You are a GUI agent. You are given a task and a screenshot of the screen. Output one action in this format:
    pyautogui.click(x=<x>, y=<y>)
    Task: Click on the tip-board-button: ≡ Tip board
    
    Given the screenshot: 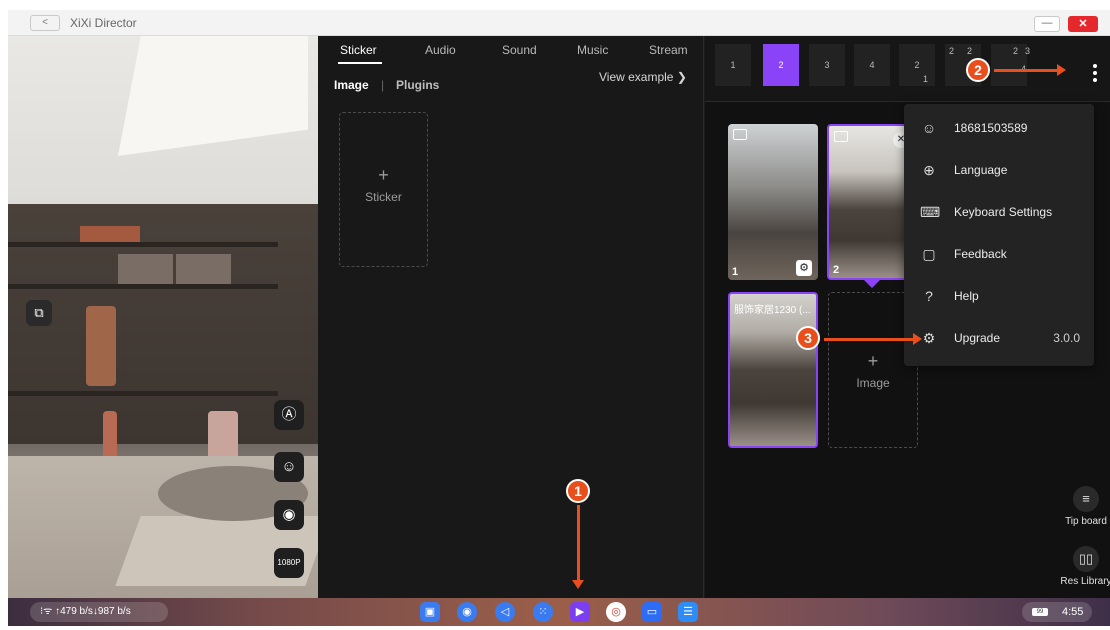 What is the action you would take?
    pyautogui.click(x=1086, y=506)
    